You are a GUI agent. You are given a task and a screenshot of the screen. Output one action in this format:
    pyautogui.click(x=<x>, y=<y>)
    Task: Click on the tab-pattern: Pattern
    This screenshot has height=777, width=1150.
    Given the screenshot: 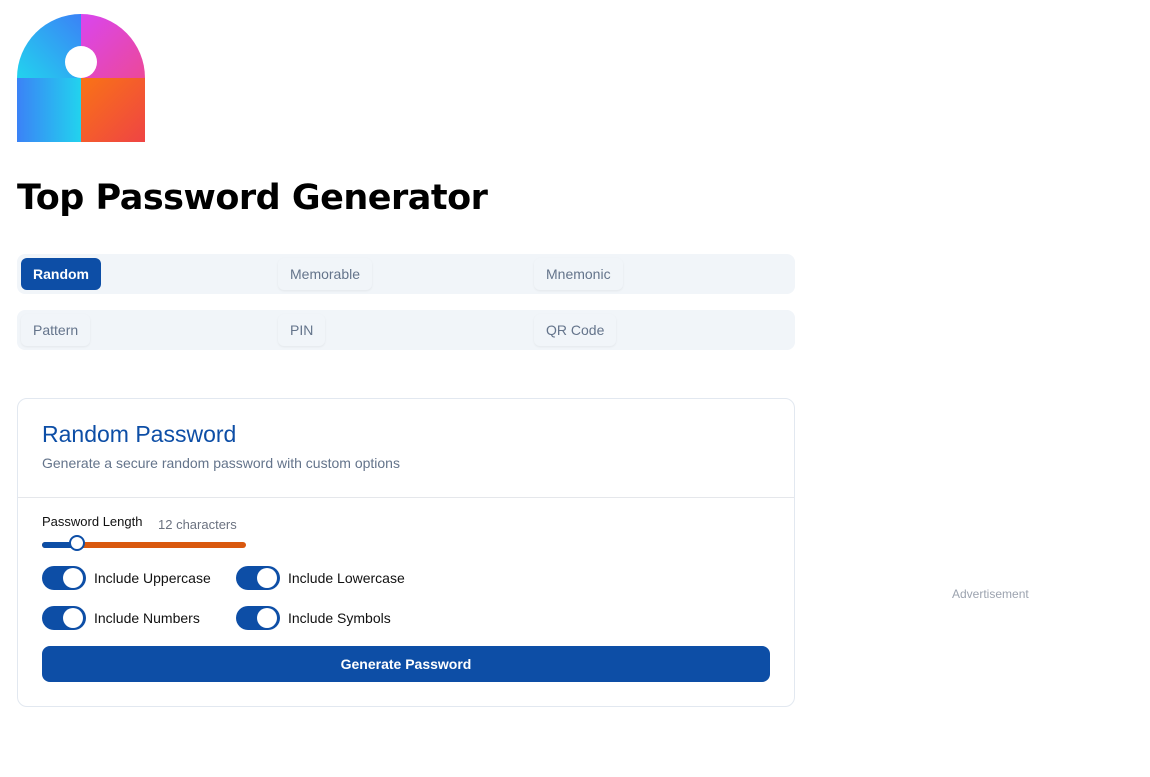 What is the action you would take?
    pyautogui.click(x=56, y=330)
    